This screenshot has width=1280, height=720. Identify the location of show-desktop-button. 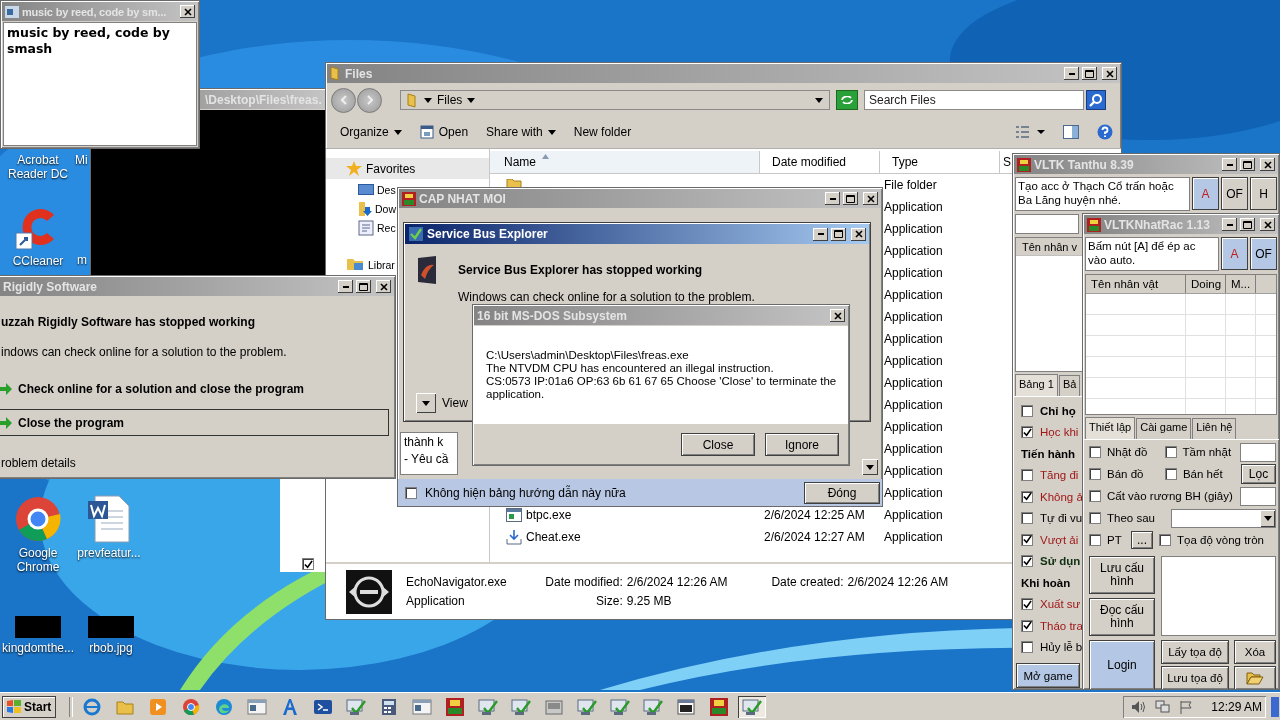
(1275, 706).